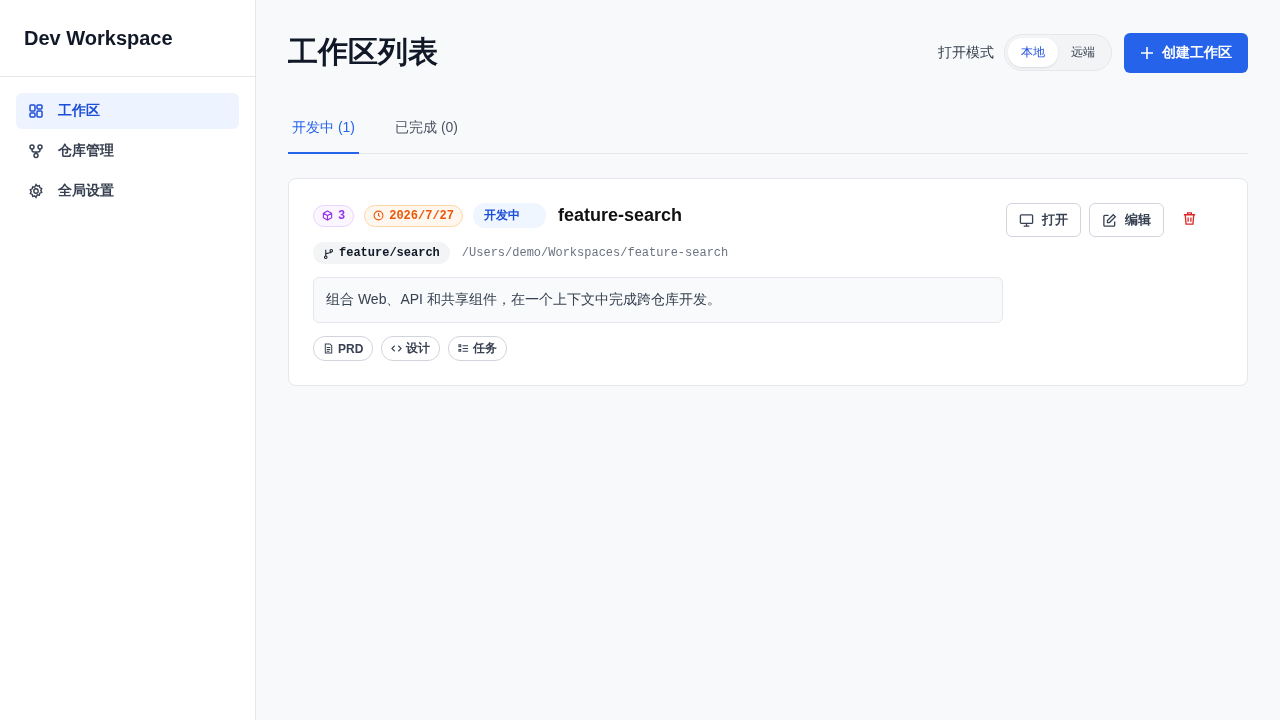 Image resolution: width=1280 pixels, height=720 pixels. What do you see at coordinates (381, 253) in the screenshot?
I see `branch-badge: feature/search` at bounding box center [381, 253].